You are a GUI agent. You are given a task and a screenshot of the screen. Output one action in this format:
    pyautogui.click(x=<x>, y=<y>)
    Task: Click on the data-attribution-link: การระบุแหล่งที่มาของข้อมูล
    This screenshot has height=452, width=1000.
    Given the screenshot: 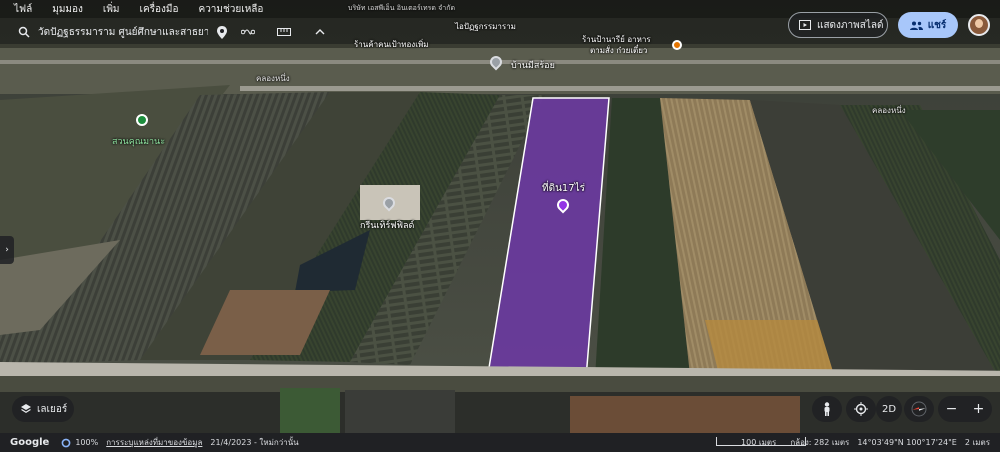 What is the action you would take?
    pyautogui.click(x=154, y=442)
    